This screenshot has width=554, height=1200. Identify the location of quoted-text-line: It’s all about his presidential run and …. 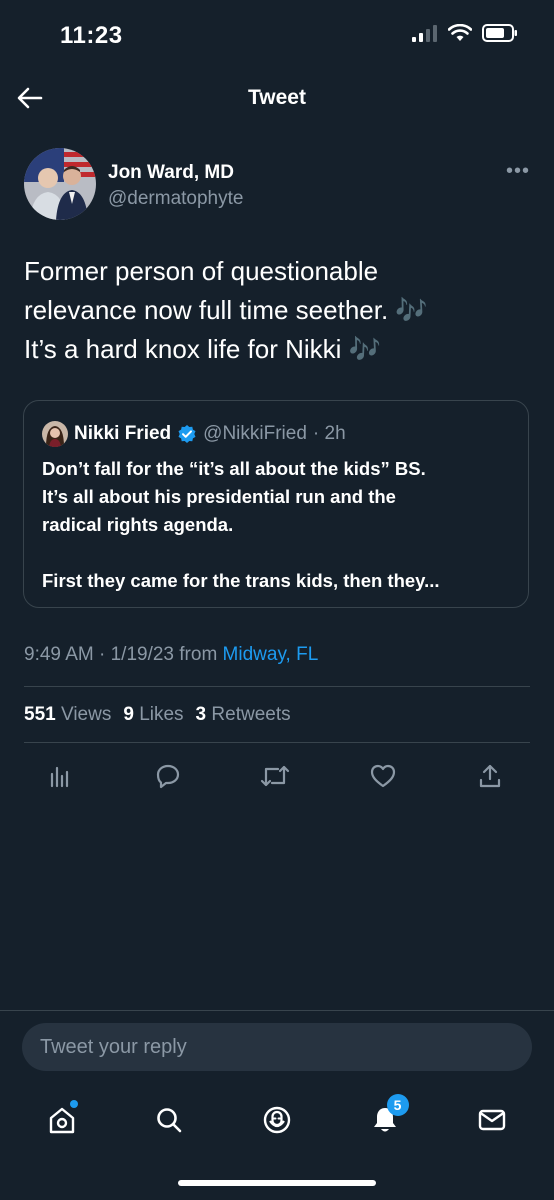
(219, 496).